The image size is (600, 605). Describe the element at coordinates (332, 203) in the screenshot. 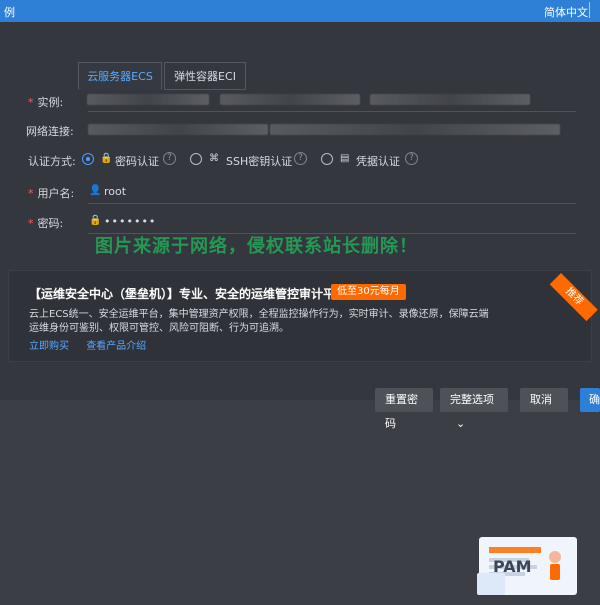

I see `username-underline` at that location.